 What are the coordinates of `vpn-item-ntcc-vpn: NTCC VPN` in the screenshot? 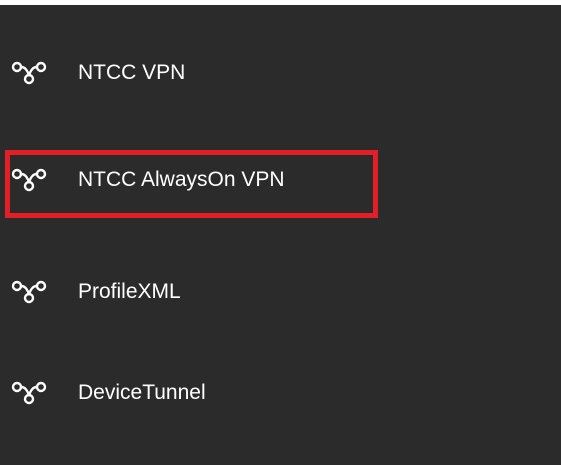 It's located at (280, 73).